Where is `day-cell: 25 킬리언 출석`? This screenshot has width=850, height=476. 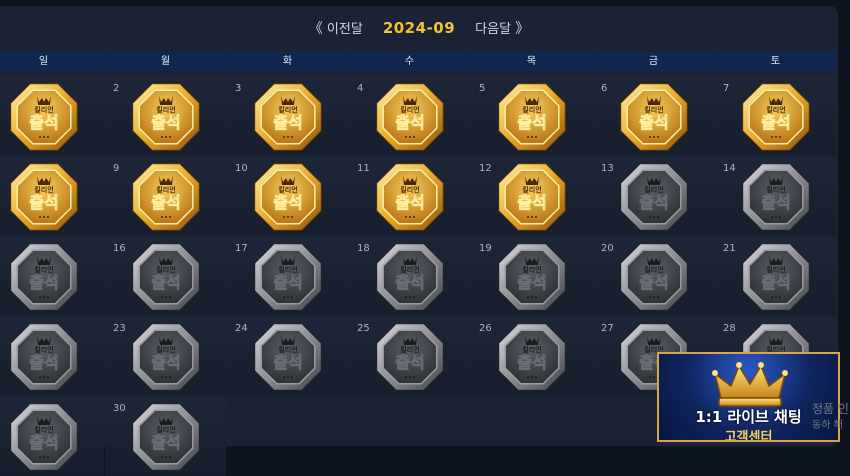
day-cell: 25 킬리언 출석 is located at coordinates (409, 356).